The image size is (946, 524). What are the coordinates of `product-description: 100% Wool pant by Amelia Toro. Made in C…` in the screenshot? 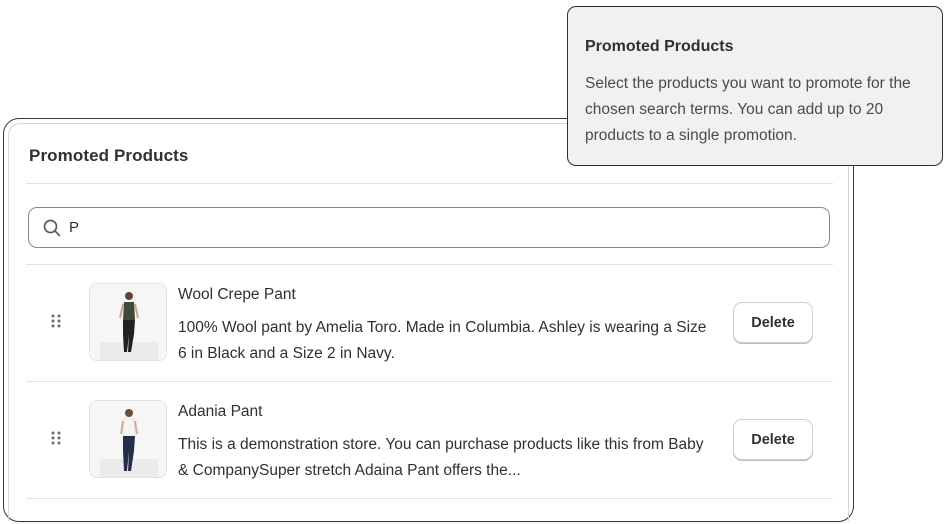 It's located at (442, 340).